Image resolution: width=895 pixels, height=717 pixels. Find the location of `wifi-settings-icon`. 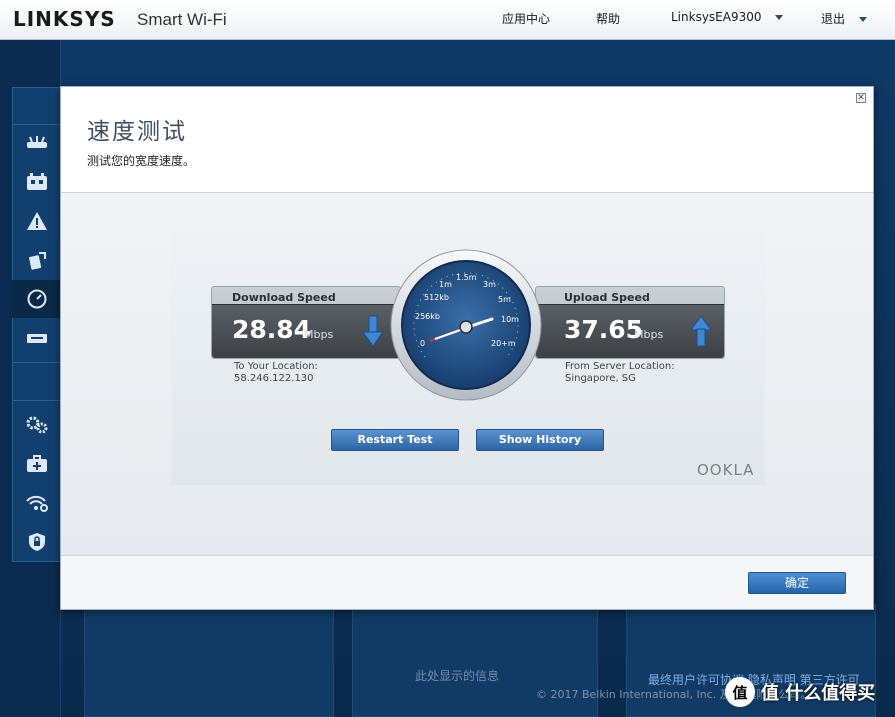

wifi-settings-icon is located at coordinates (36, 503).